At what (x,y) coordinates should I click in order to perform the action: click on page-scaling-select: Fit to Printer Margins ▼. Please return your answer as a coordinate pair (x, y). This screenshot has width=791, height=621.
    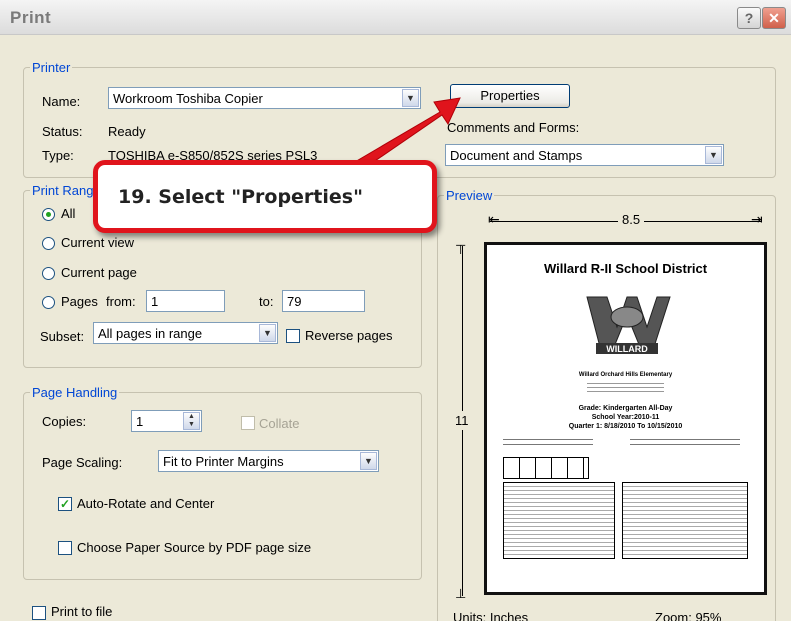
    Looking at the image, I should click on (268, 461).